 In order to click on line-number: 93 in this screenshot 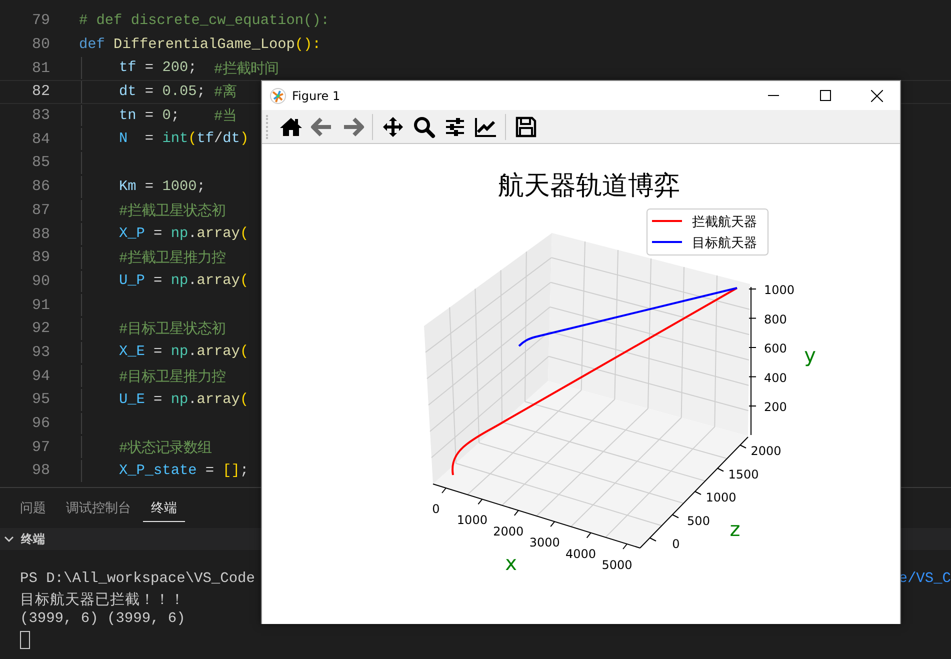, I will do `click(40, 352)`.